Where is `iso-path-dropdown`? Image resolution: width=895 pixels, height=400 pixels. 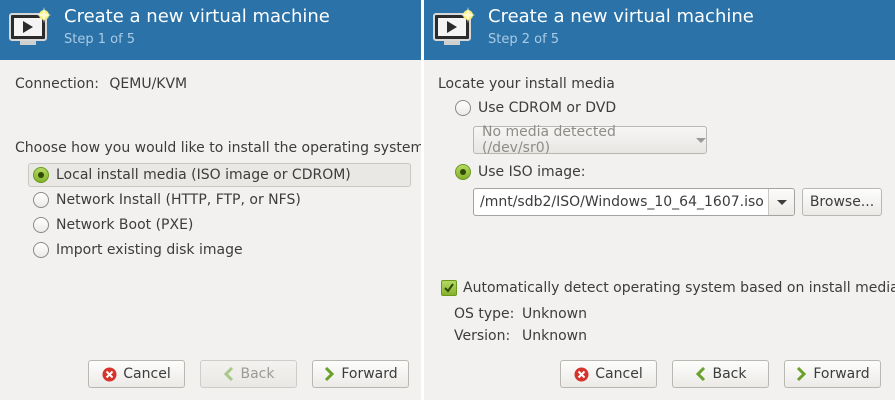
iso-path-dropdown is located at coordinates (781, 202).